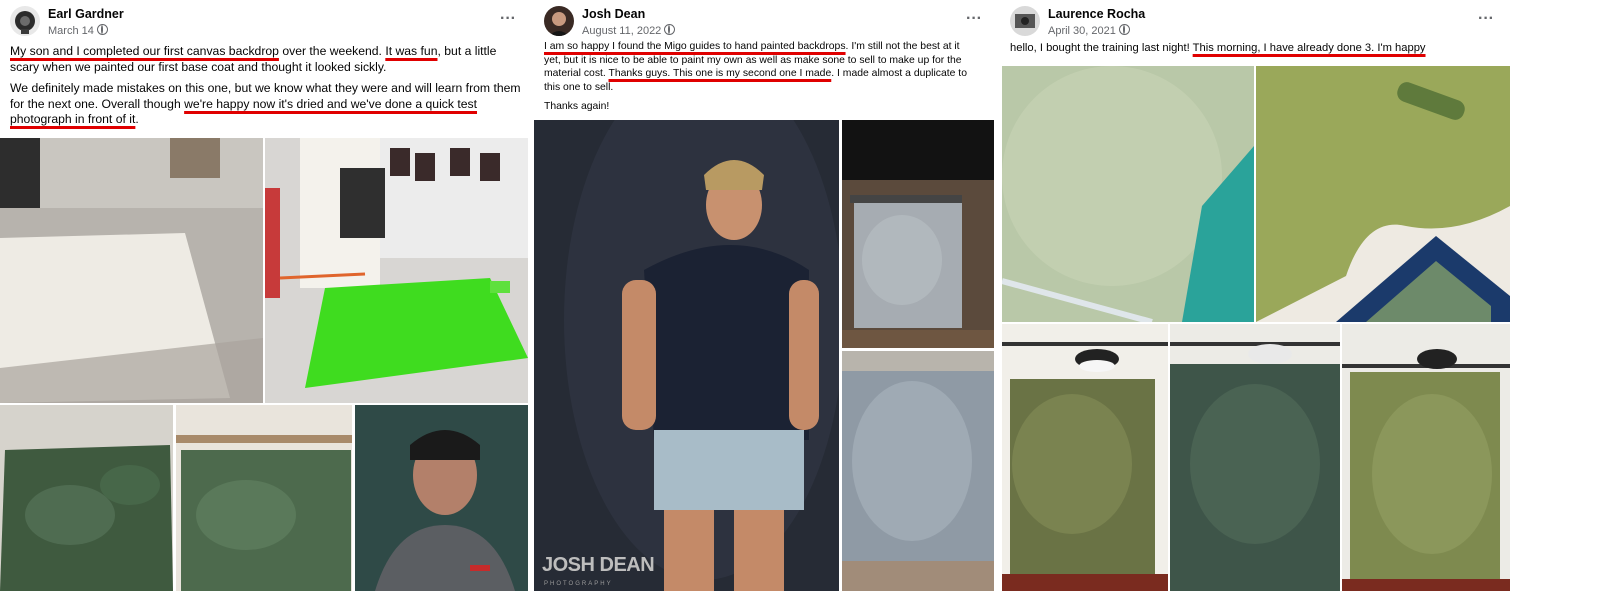 The image size is (1600, 591). What do you see at coordinates (766, 23) in the screenshot?
I see `post-header: Josh Dean August 11, 2022 ···` at bounding box center [766, 23].